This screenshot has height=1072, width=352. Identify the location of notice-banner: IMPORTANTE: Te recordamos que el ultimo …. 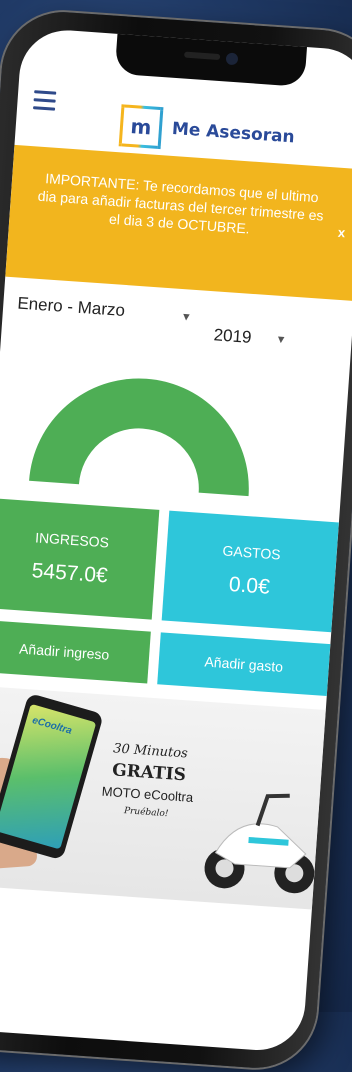
(178, 223).